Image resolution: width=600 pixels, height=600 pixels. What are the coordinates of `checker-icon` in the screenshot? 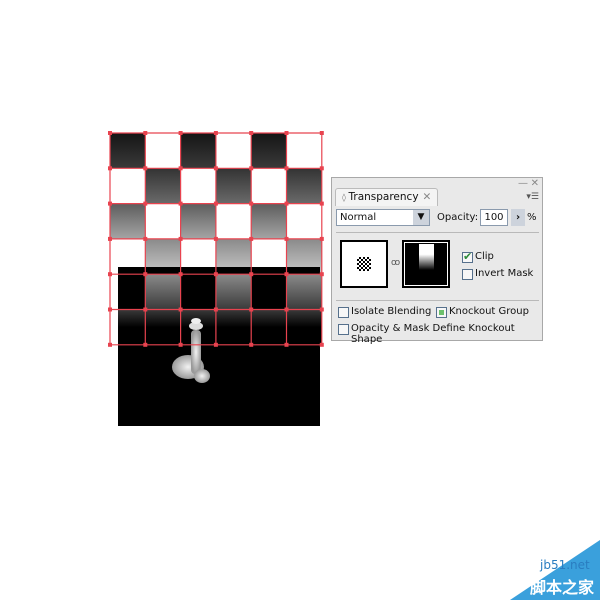 It's located at (364, 264).